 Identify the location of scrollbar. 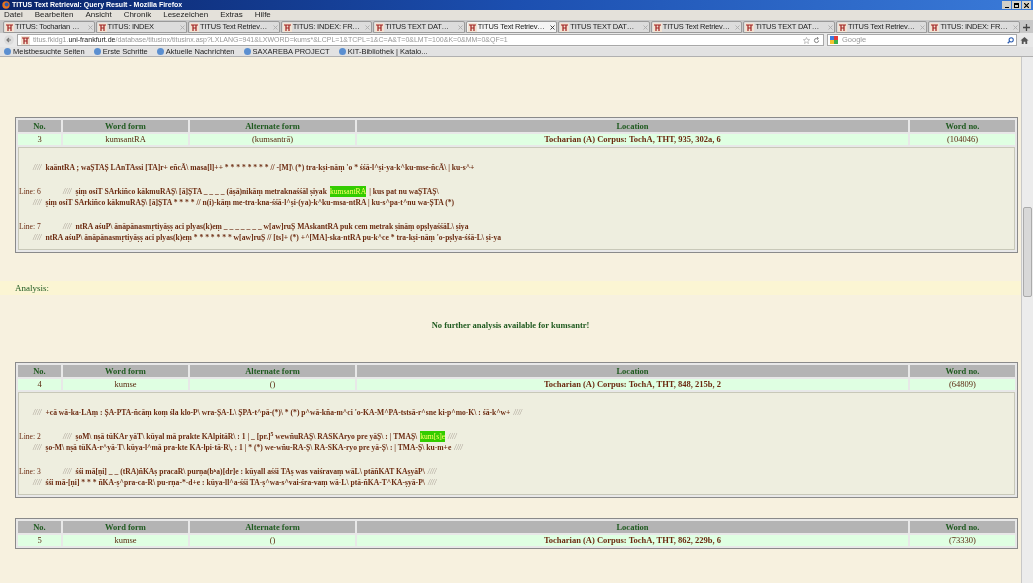
(1027, 320).